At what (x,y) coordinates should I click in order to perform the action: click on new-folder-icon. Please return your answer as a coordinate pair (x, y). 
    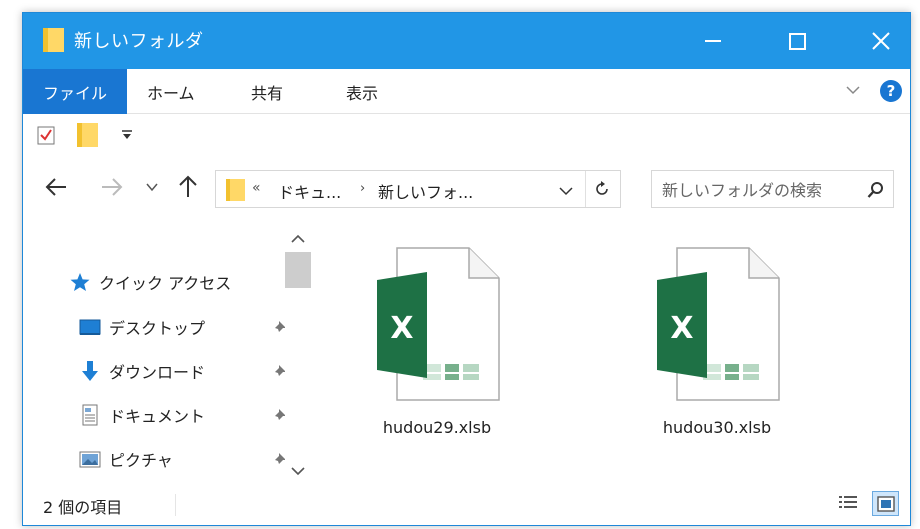
    Looking at the image, I should click on (87, 135).